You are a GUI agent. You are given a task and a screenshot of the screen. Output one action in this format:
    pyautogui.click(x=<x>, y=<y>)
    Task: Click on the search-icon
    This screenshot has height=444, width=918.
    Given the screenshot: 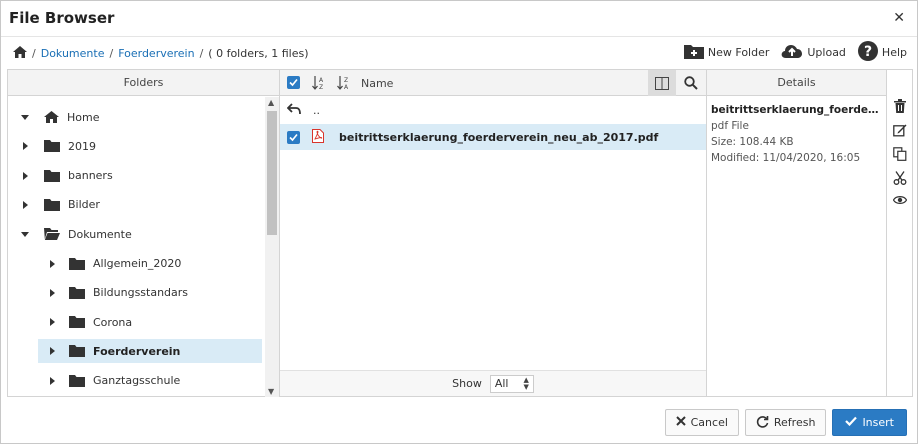 What is the action you would take?
    pyautogui.click(x=691, y=84)
    